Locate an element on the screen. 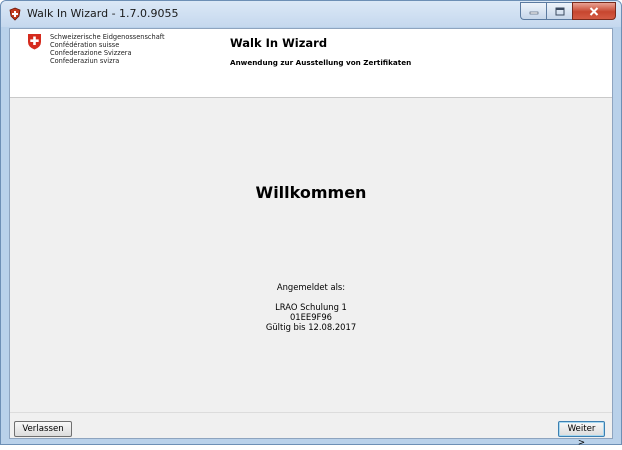 This screenshot has width=622, height=450. confederation-line-de: Schweizerische Eidgenossenschaft is located at coordinates (107, 37).